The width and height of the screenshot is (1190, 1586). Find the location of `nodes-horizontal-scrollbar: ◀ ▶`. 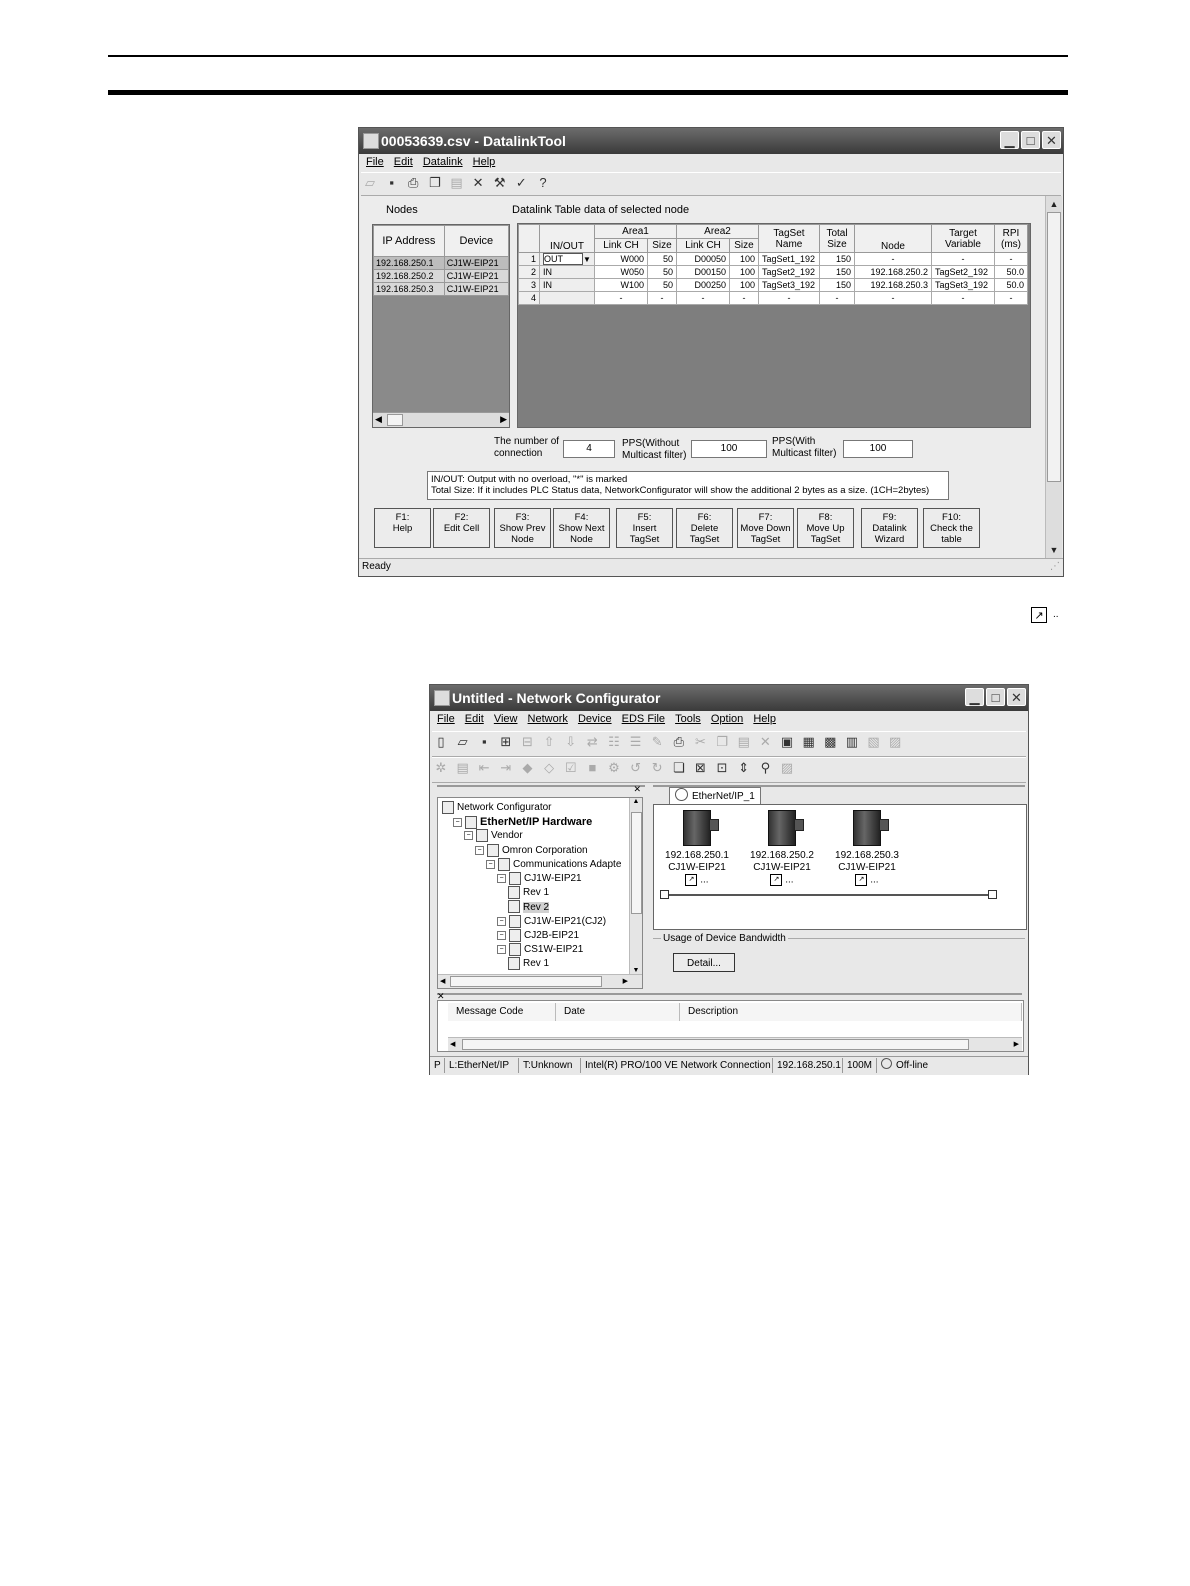

nodes-horizontal-scrollbar: ◀ ▶ is located at coordinates (441, 419).